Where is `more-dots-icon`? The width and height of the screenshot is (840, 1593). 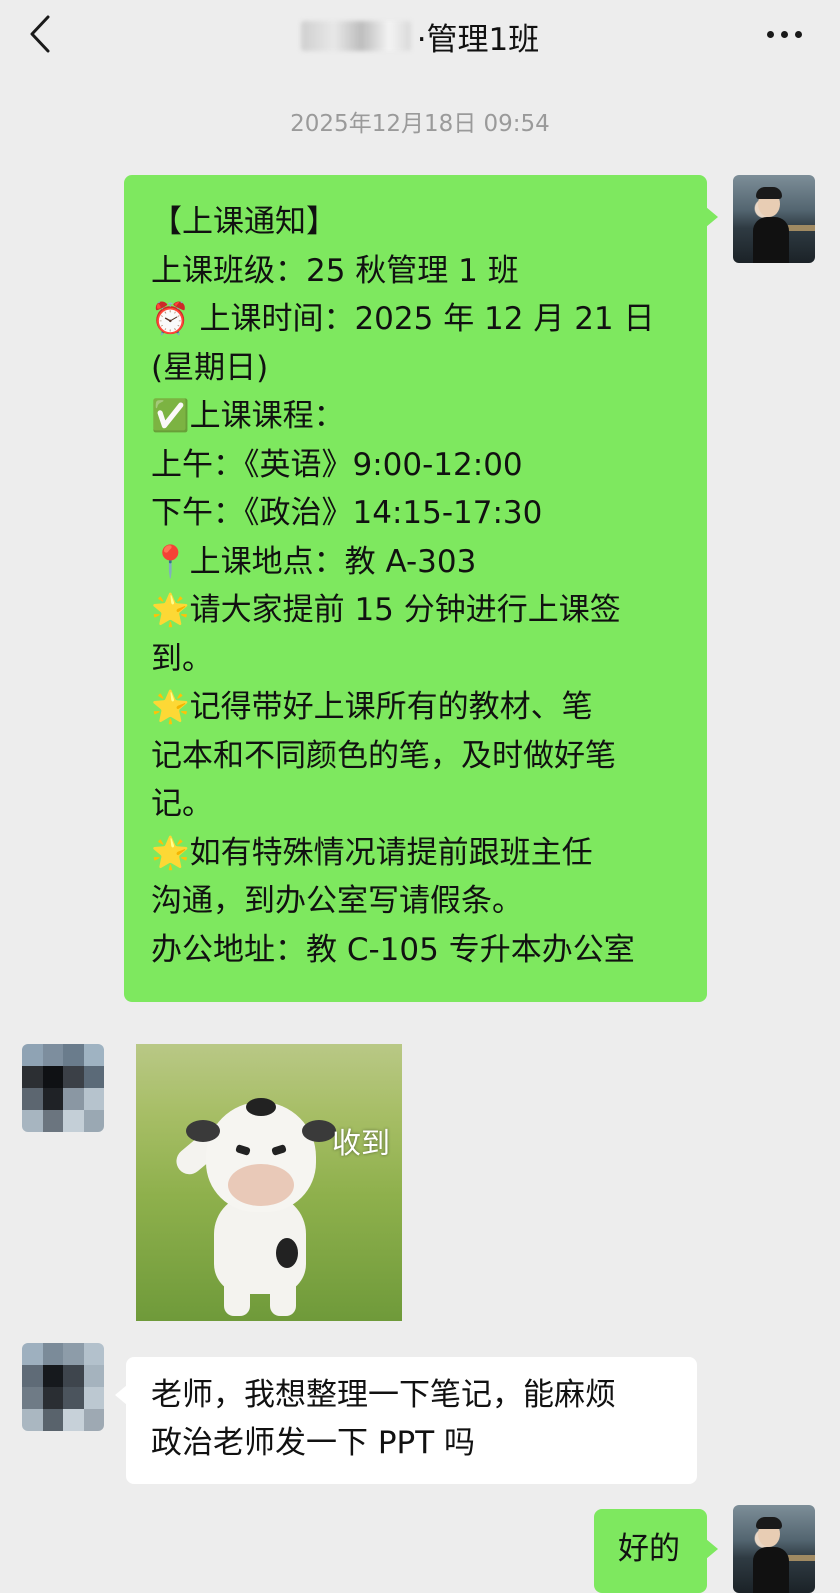 more-dots-icon is located at coordinates (770, 34).